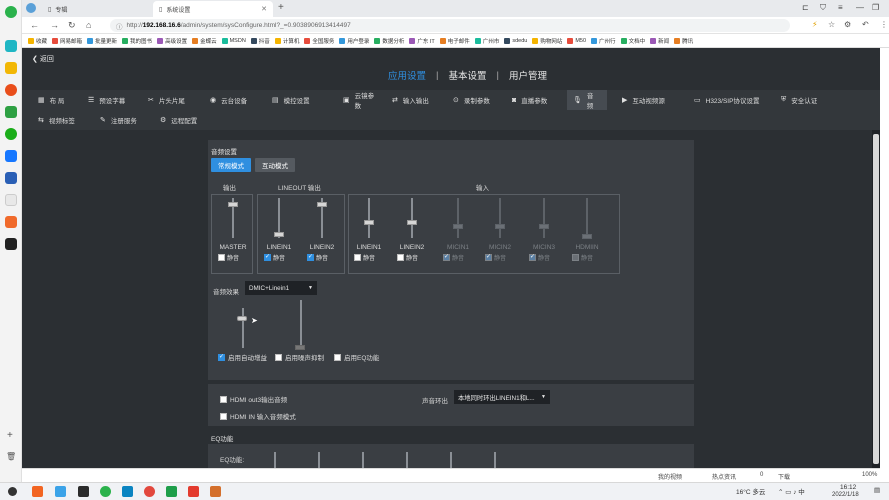 The width and height of the screenshot is (889, 500). Describe the element at coordinates (728, 100) in the screenshot. I see `menu-item-protocol: ▭ H323/SIP协议设置` at that location.